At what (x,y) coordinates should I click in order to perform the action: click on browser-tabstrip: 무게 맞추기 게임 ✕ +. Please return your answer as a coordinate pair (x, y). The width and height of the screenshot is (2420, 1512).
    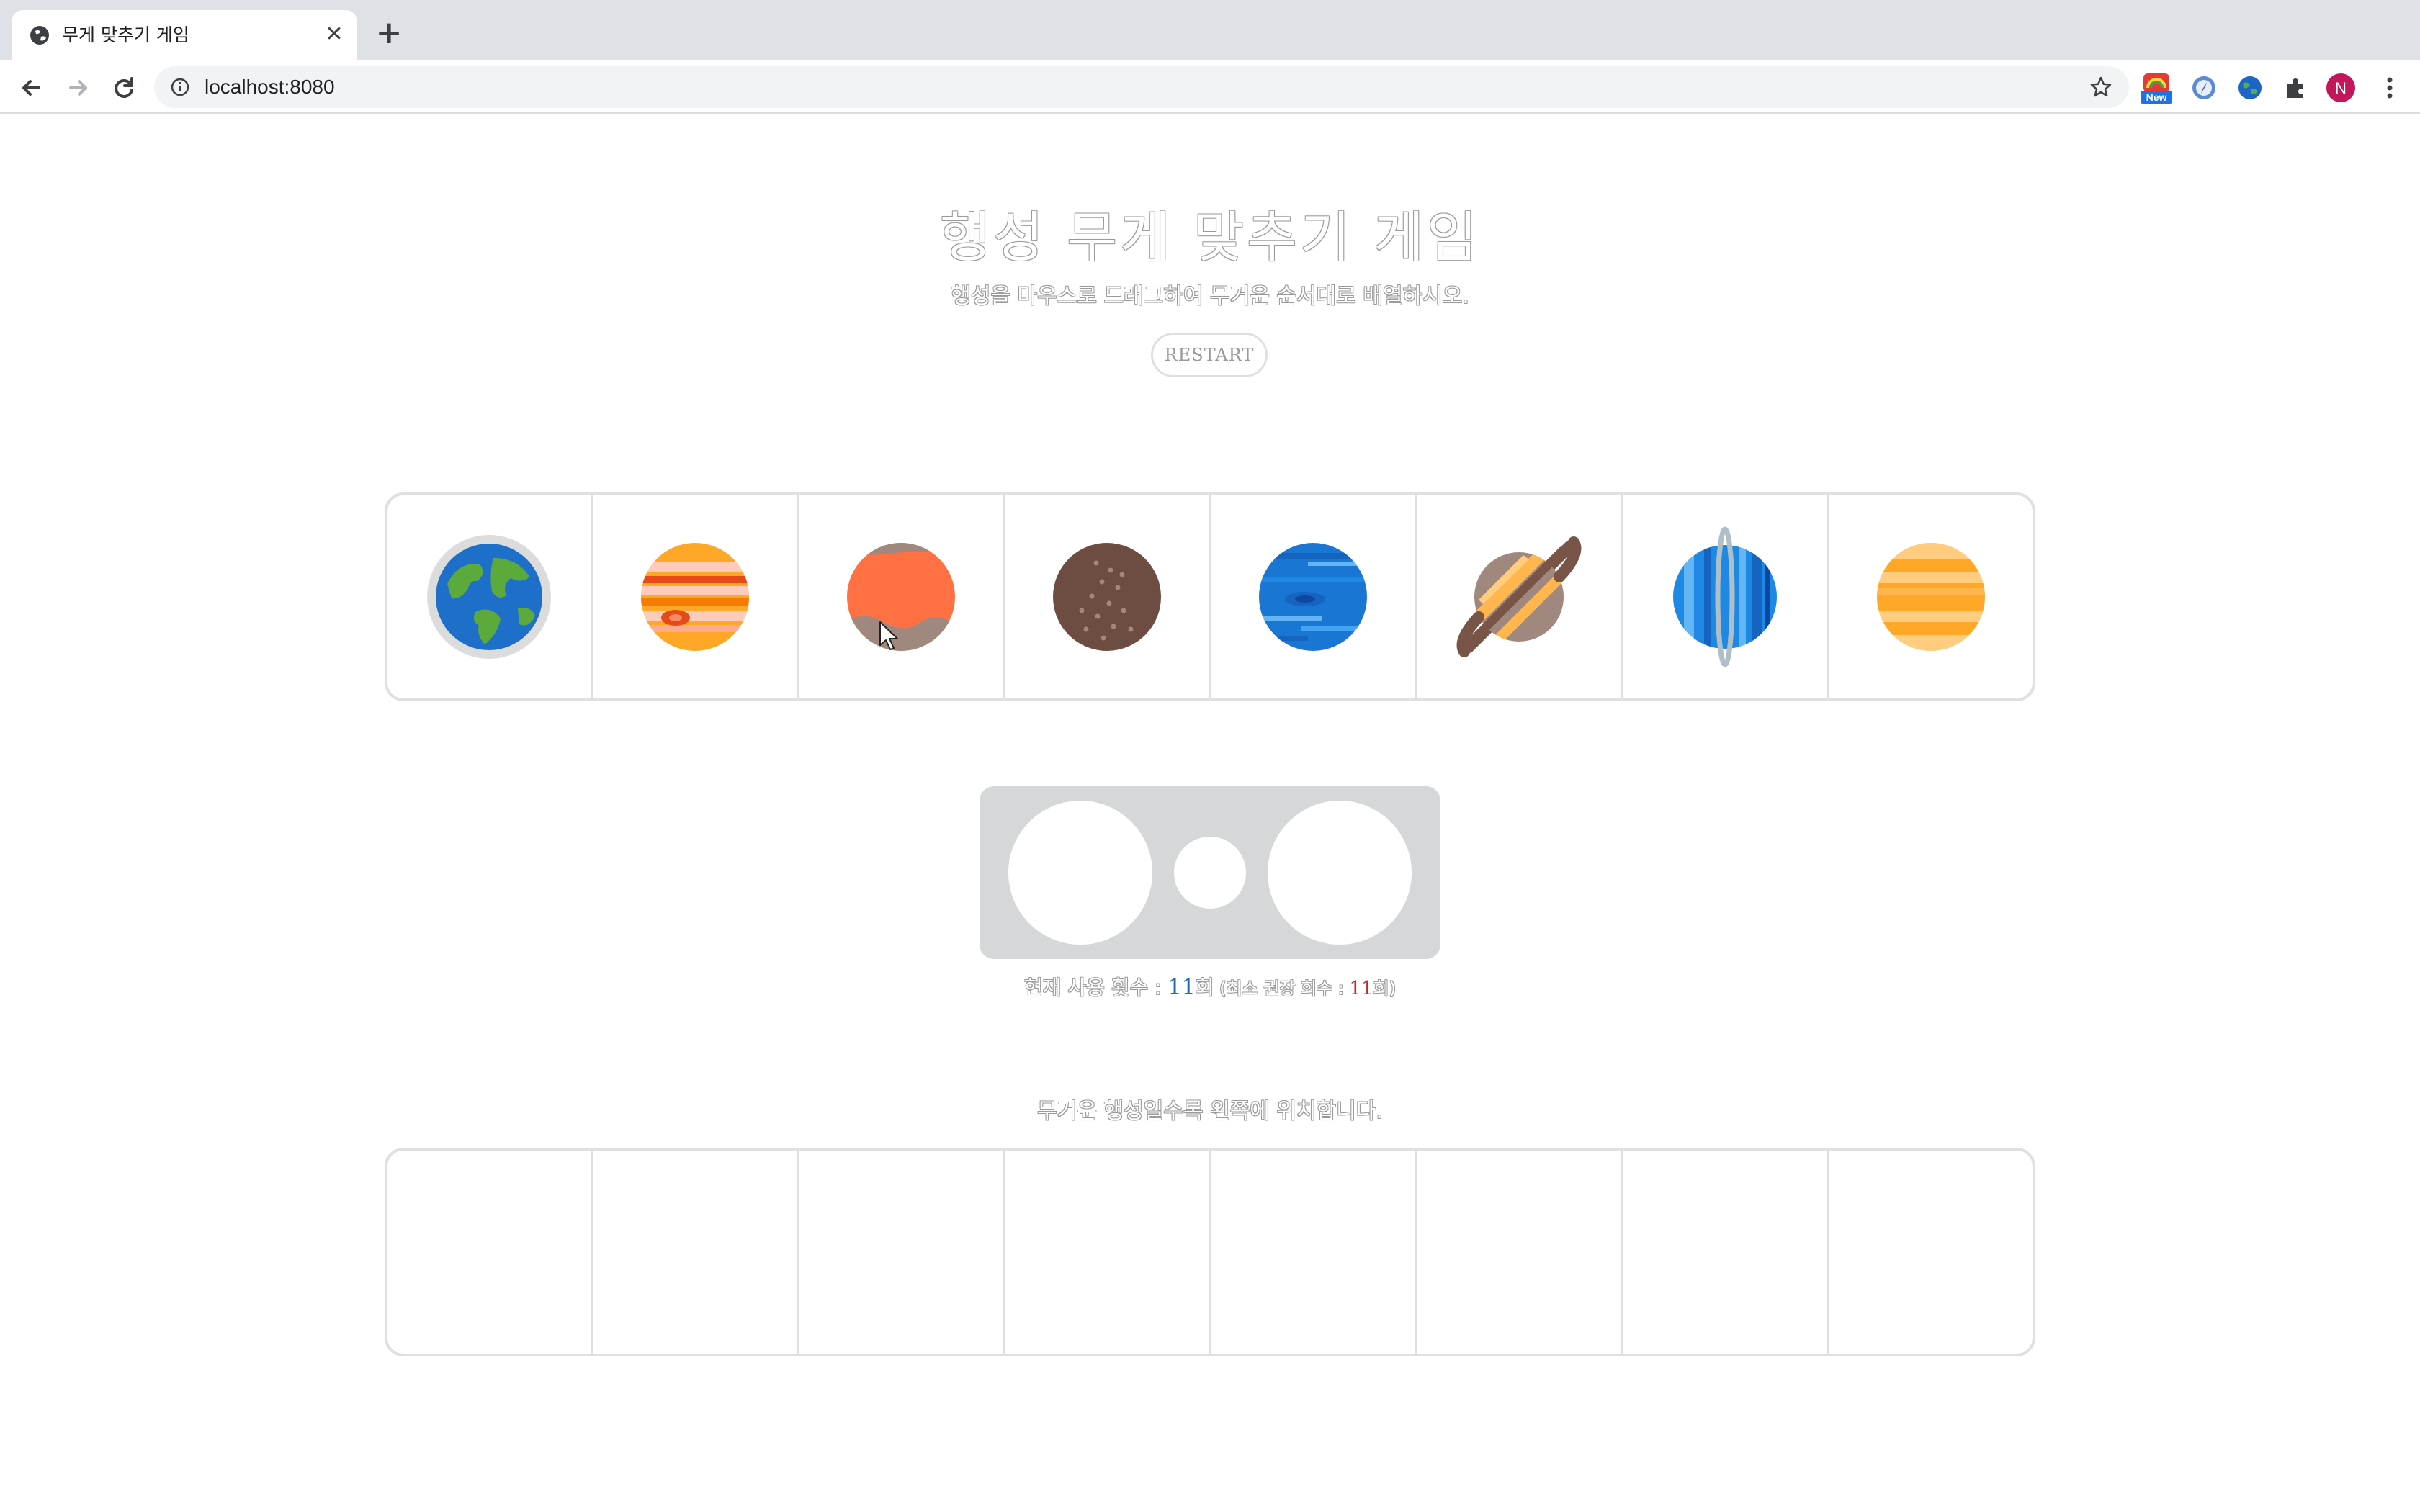
    Looking at the image, I should click on (1210, 30).